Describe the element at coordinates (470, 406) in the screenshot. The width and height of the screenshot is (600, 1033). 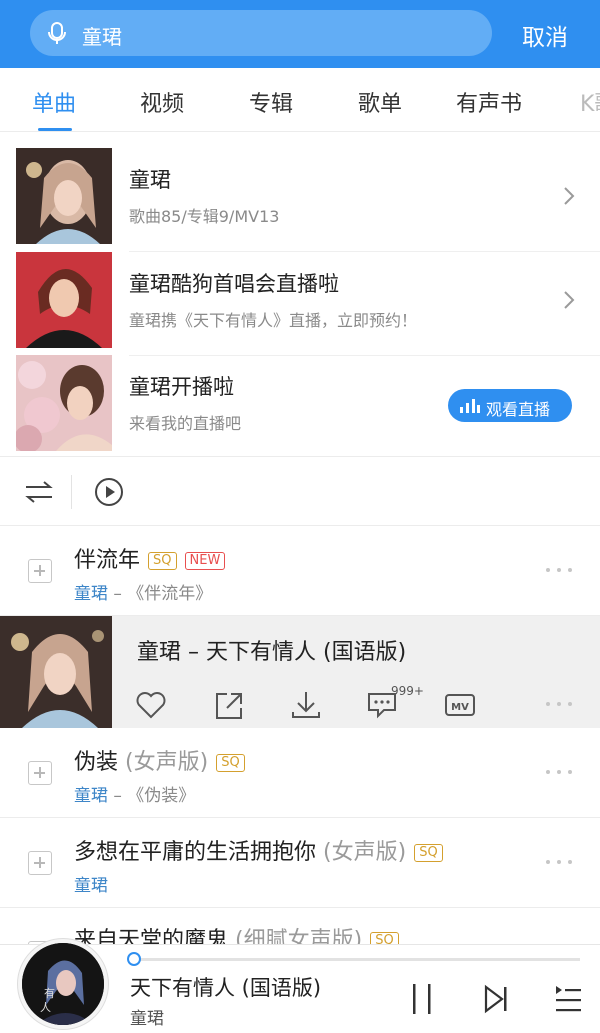
I see `live-bars-icon` at that location.